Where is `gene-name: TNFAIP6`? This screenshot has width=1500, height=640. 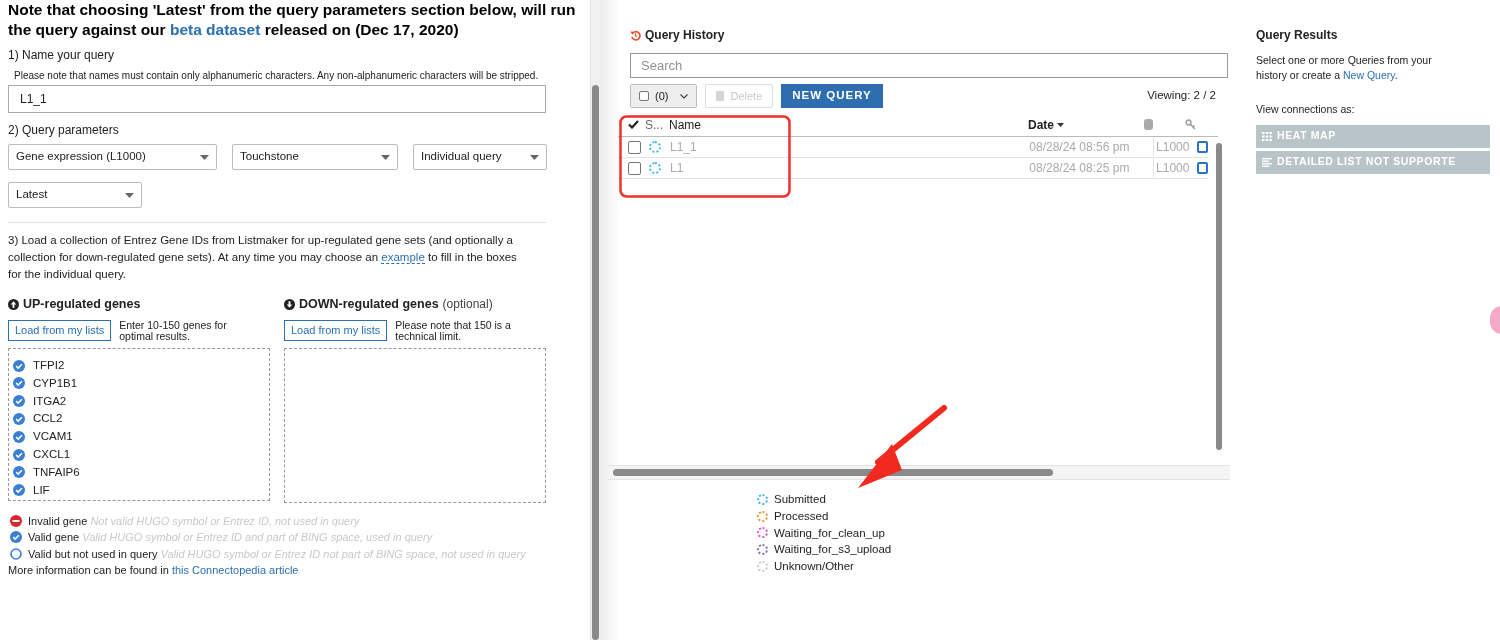 gene-name: TNFAIP6 is located at coordinates (56, 472).